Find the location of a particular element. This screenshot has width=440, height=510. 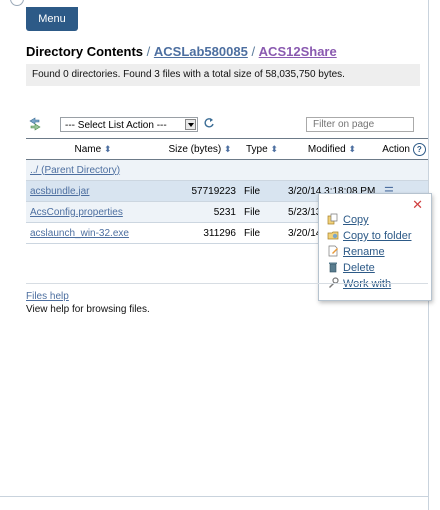

top-circle-icon is located at coordinates (17, 3).